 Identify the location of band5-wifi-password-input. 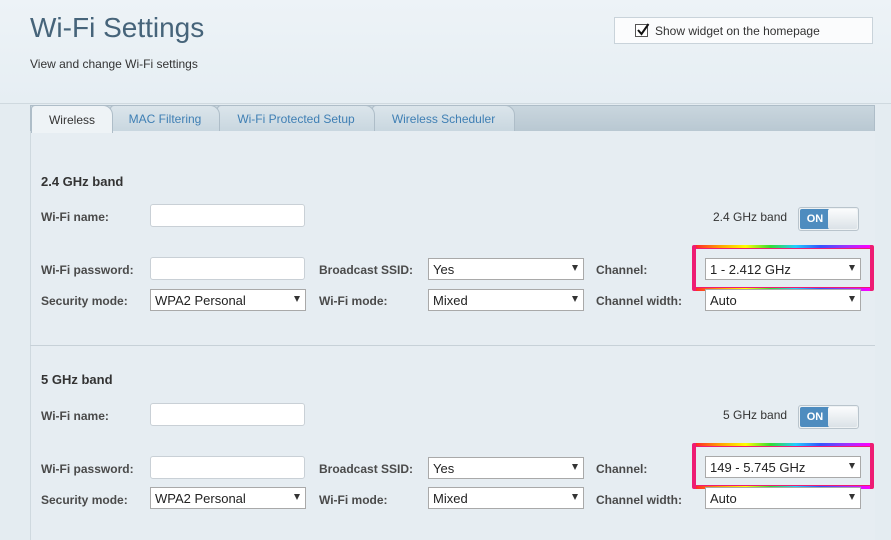
(227, 467).